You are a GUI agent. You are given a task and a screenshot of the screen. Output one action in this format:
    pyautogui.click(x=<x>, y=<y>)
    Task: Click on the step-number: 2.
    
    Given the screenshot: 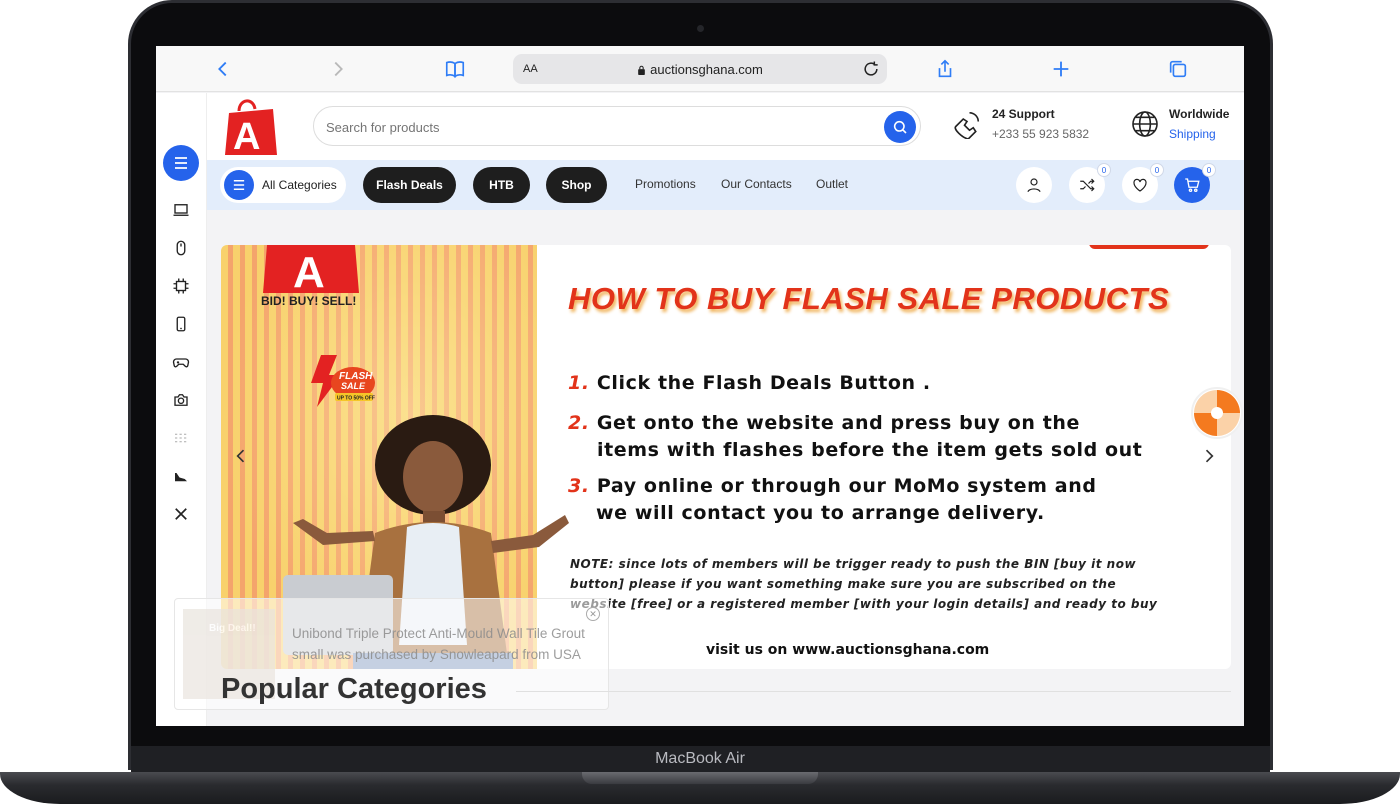 What is the action you would take?
    pyautogui.click(x=579, y=423)
    